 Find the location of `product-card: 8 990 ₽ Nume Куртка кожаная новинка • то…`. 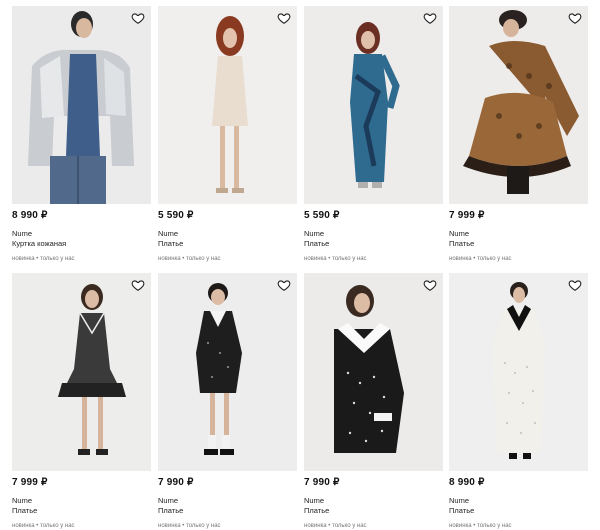

product-card: 8 990 ₽ Nume Куртка кожаная новинка • то… is located at coordinates (81, 134).